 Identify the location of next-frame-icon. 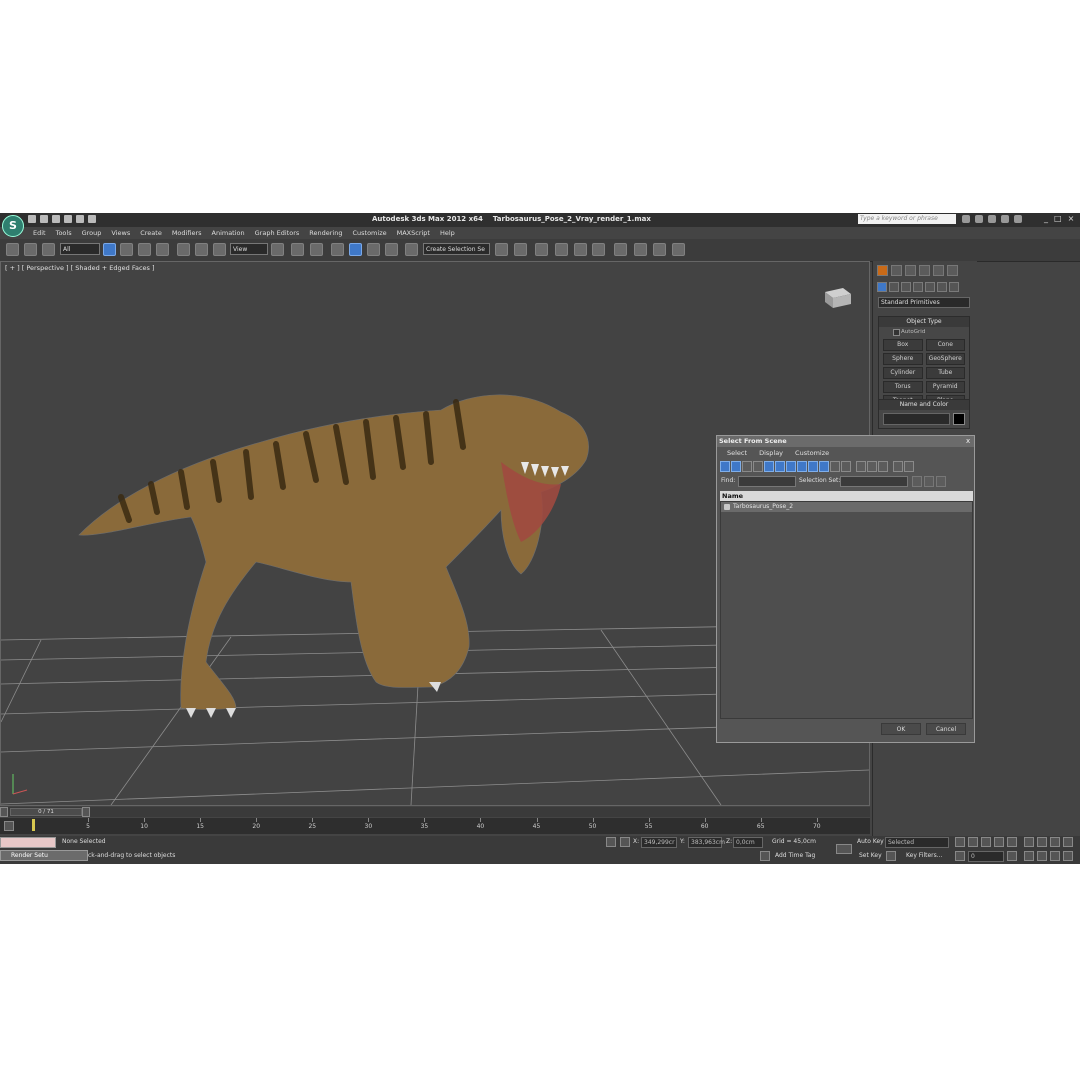
(999, 842).